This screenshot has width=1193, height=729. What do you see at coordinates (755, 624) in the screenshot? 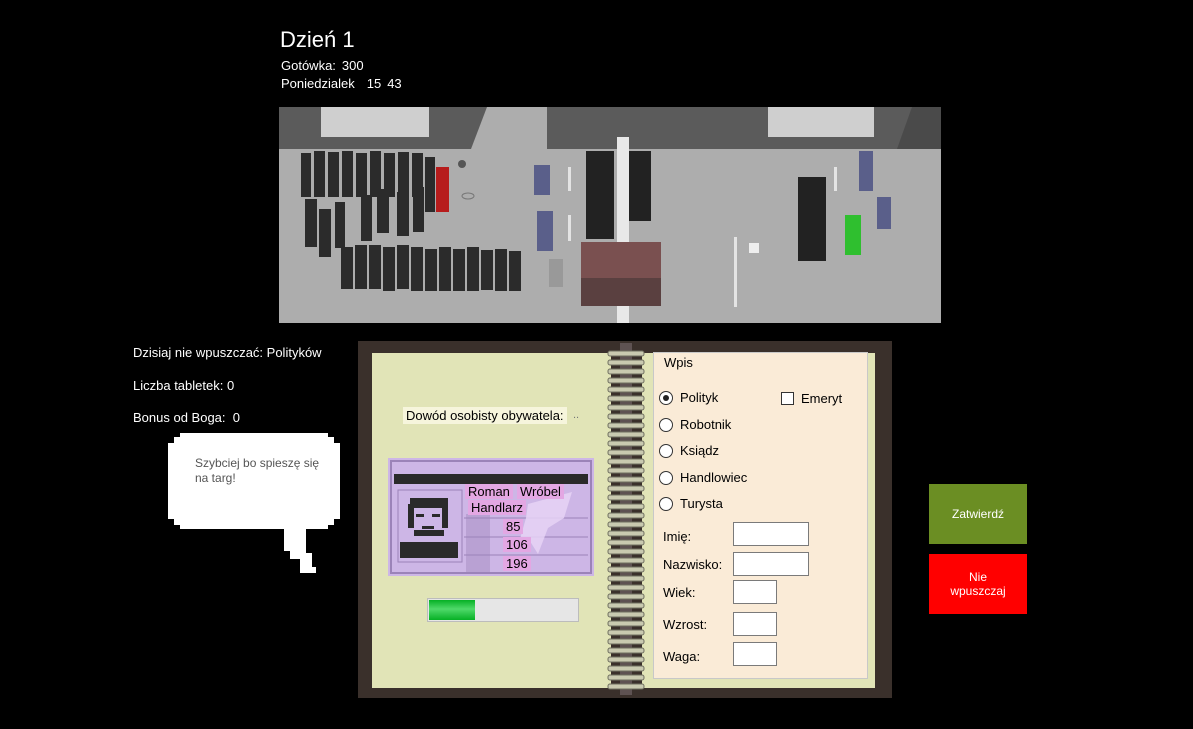
I see `height-input` at bounding box center [755, 624].